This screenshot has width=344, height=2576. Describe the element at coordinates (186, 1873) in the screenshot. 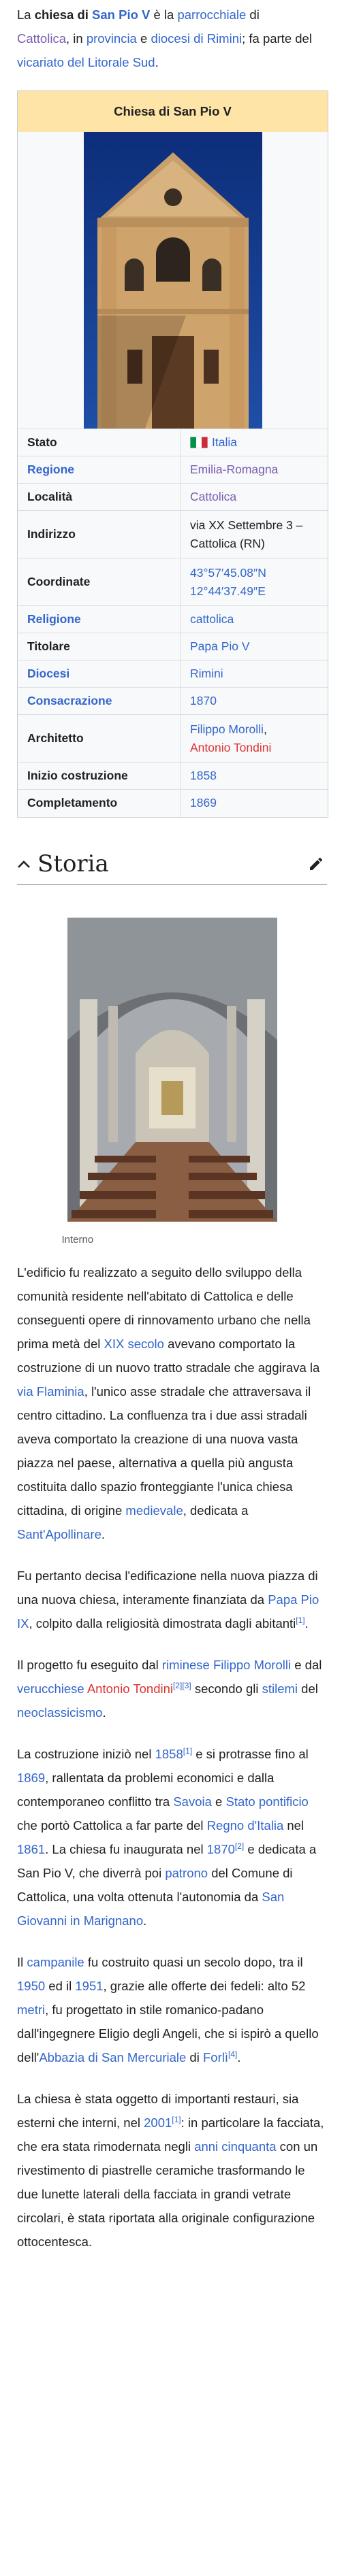

I see `link-patrono: patrono` at that location.